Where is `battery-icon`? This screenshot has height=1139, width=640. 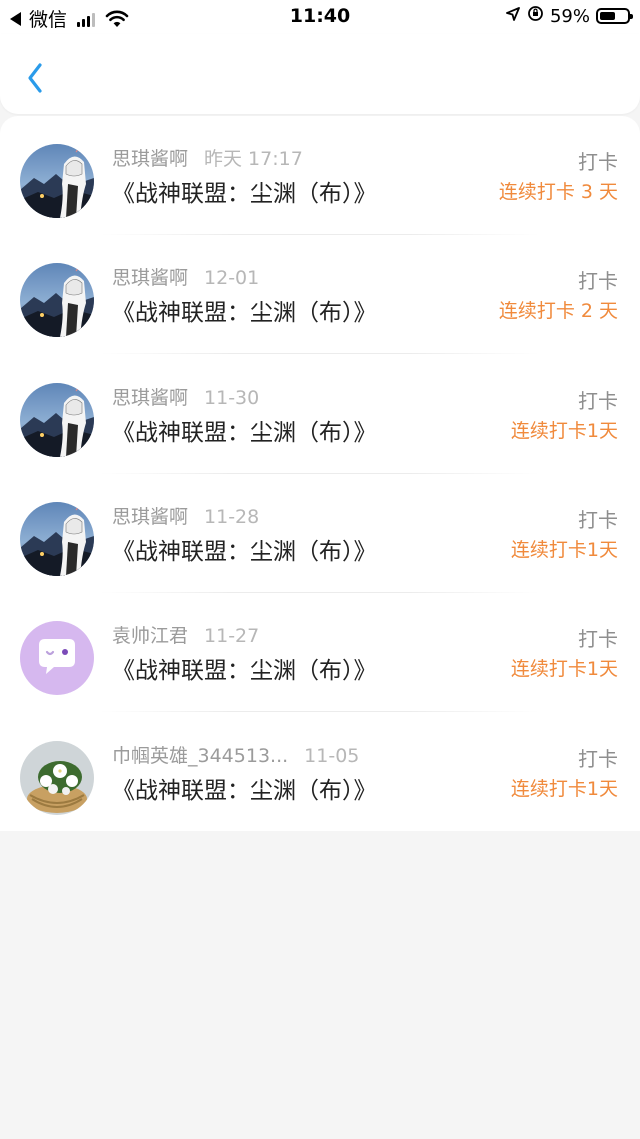
battery-icon is located at coordinates (614, 16).